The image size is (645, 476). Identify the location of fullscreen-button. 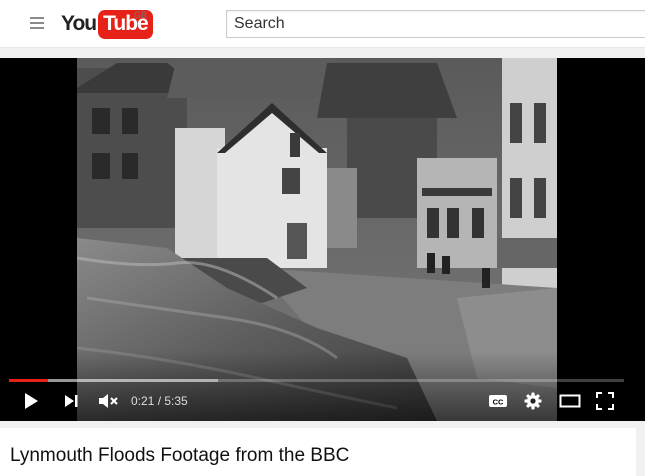
(605, 401).